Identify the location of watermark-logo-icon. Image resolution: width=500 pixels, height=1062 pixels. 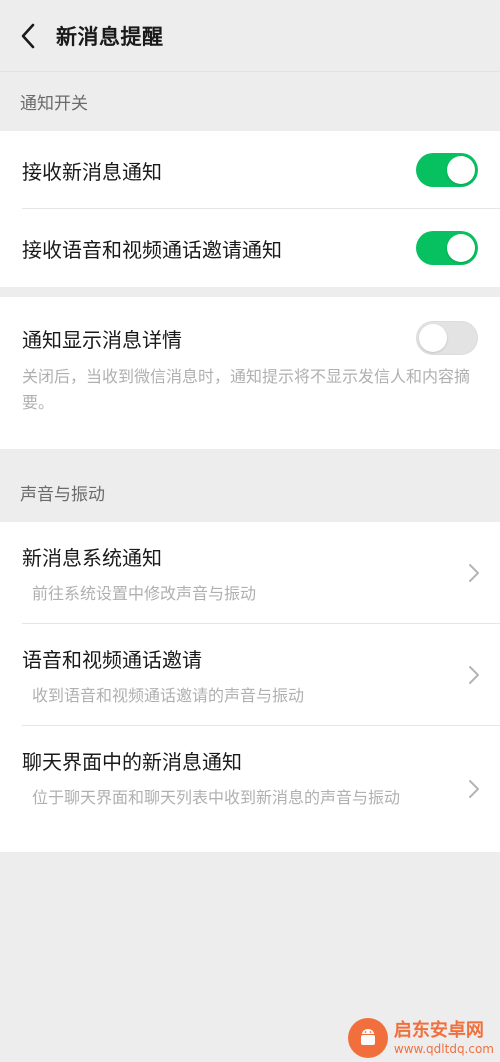
(367, 1038).